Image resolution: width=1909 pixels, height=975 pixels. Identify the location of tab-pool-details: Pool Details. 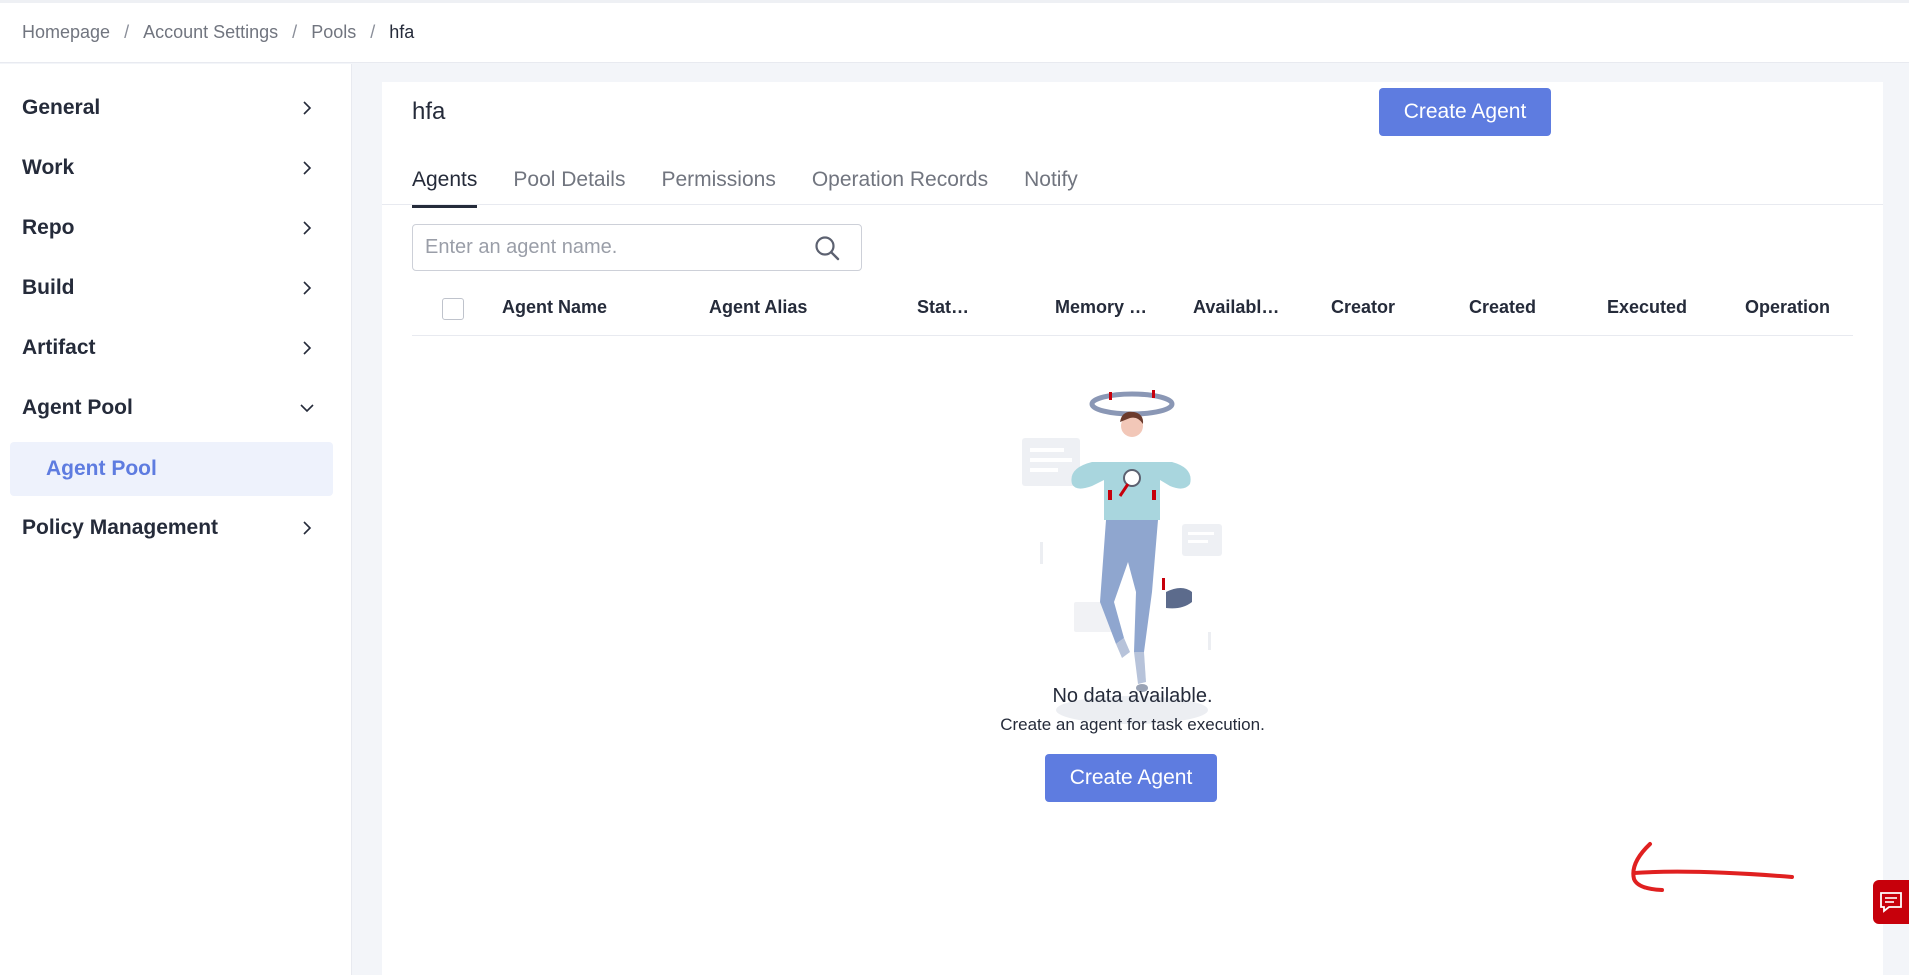
(569, 188).